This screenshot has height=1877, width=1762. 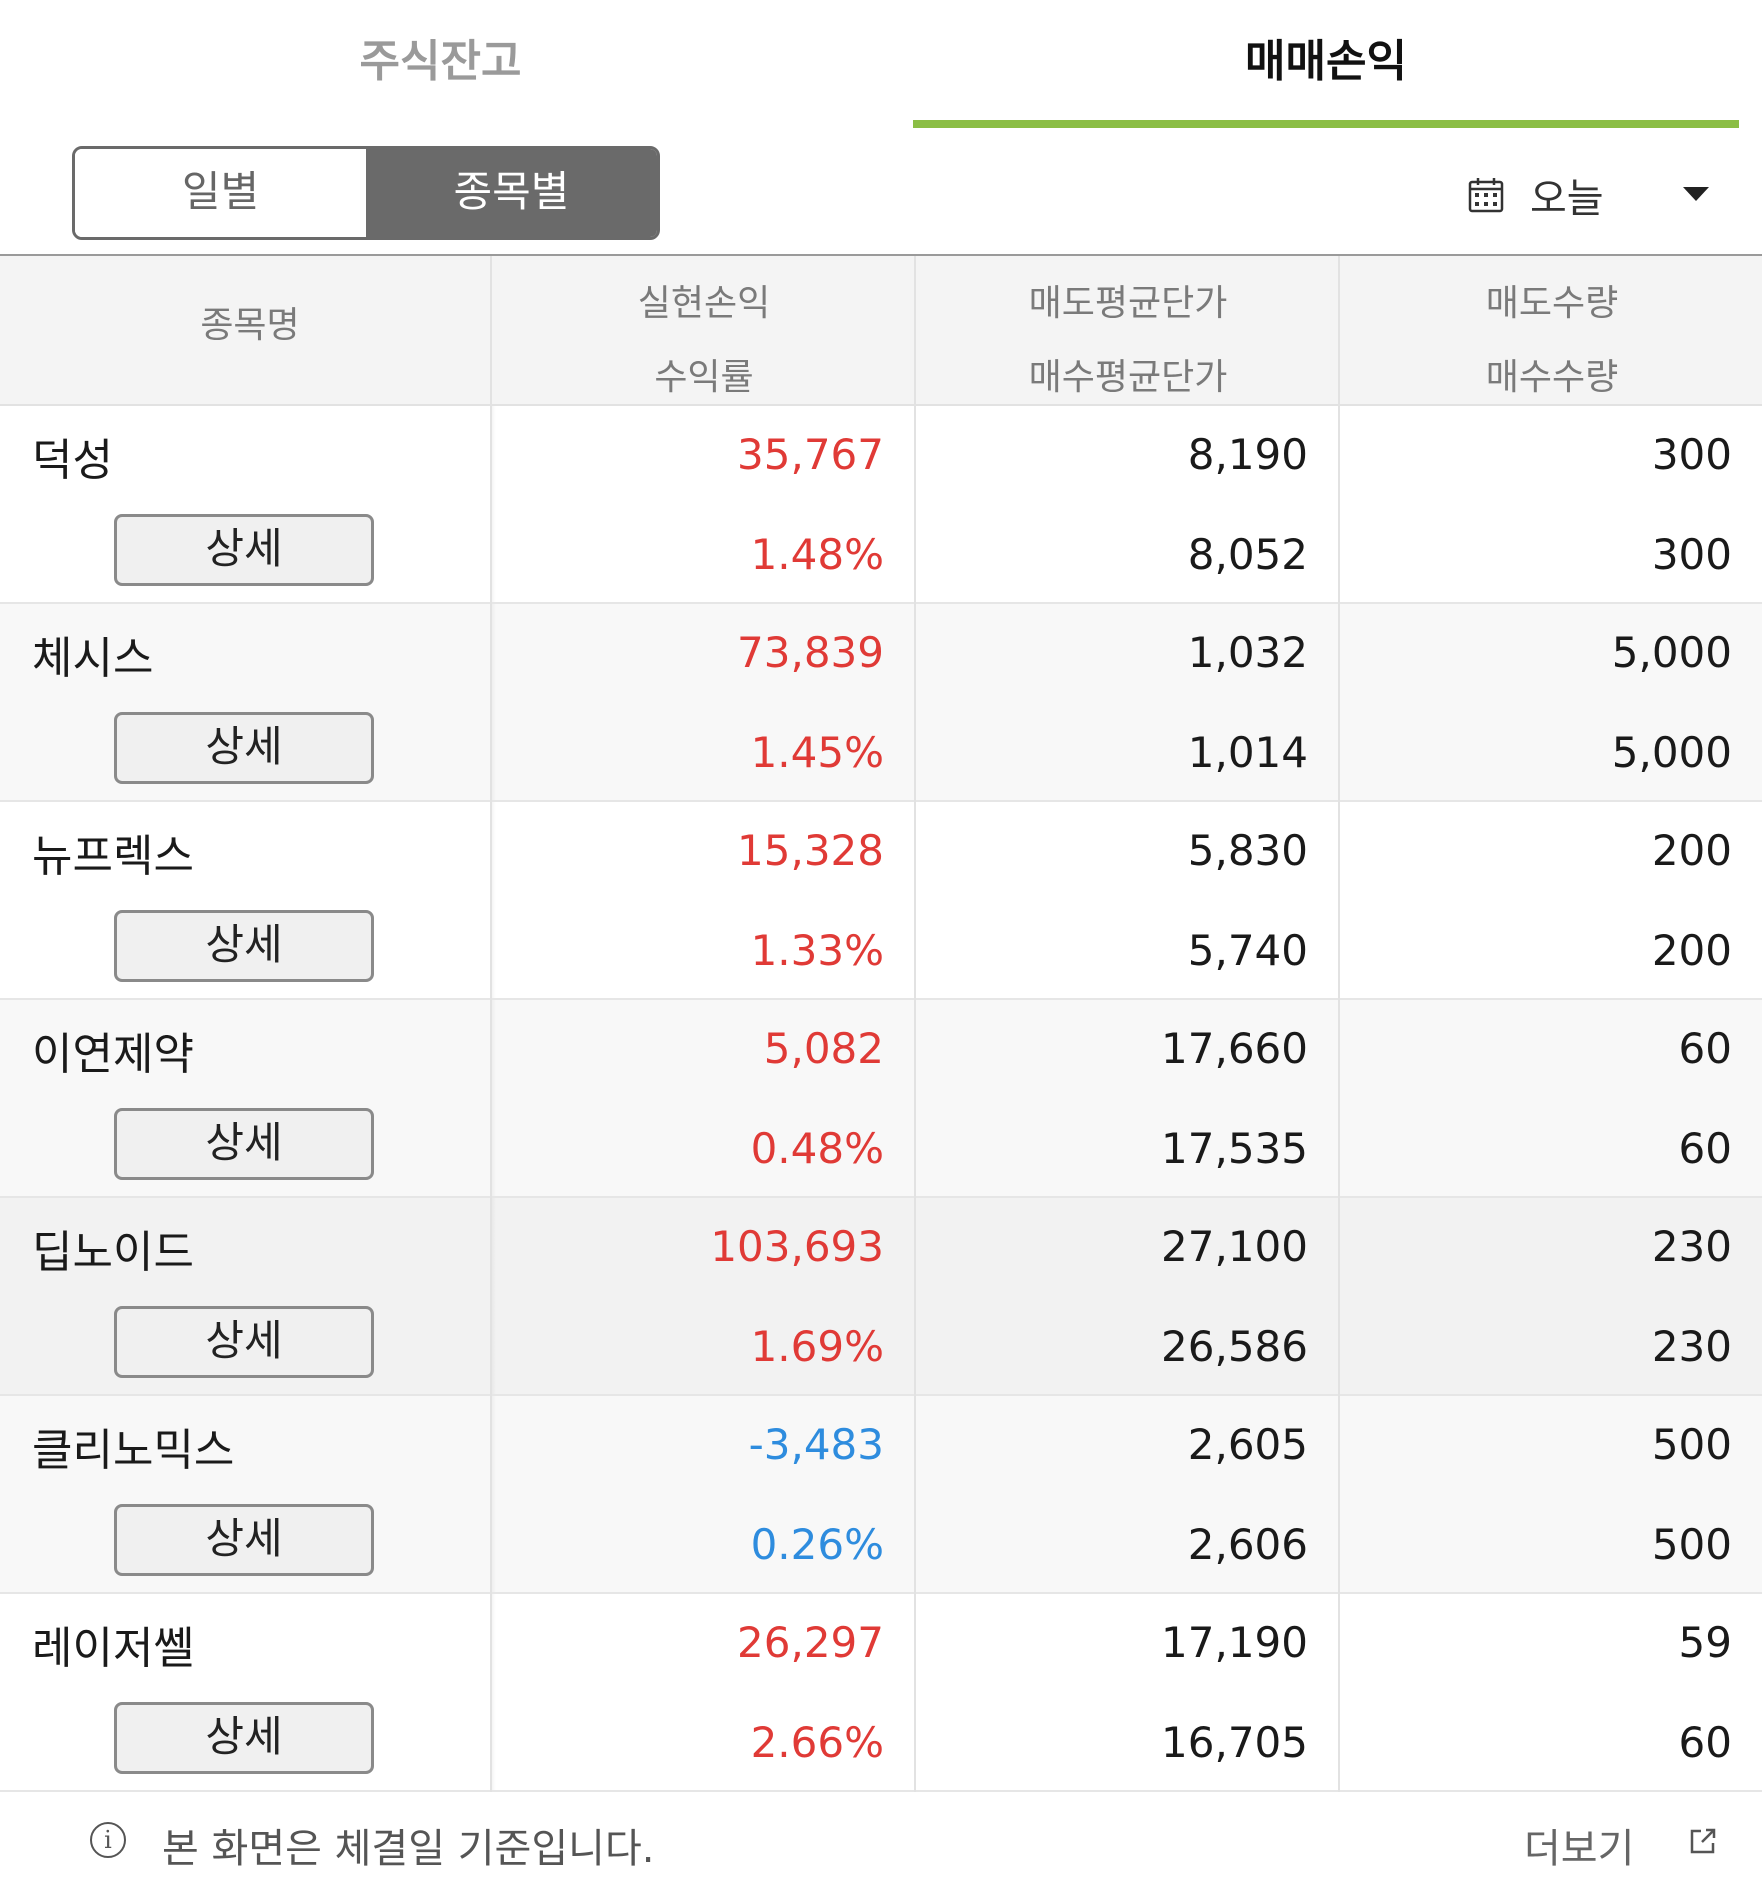 What do you see at coordinates (245, 900) in the screenshot?
I see `stock-name-cell: 뉴프렉스상세` at bounding box center [245, 900].